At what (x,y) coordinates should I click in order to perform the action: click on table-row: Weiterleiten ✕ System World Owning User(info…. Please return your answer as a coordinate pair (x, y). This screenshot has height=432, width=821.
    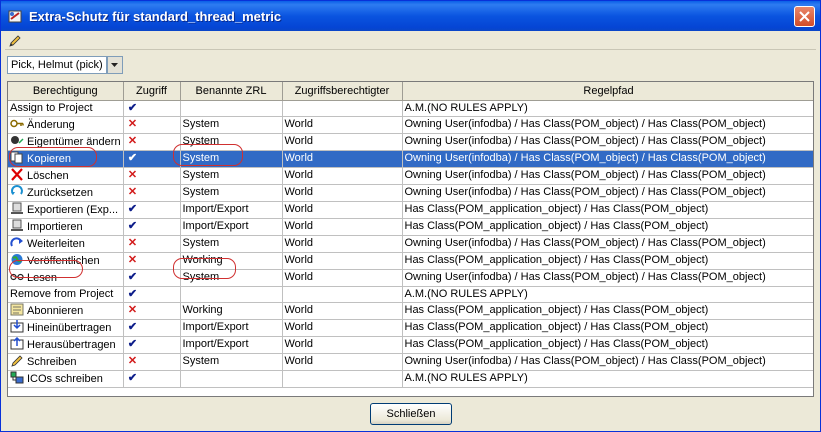
    Looking at the image, I should click on (410, 244).